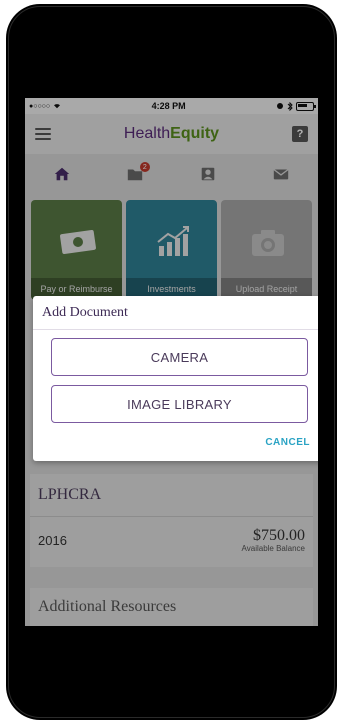 This screenshot has height=723, width=343. Describe the element at coordinates (287, 442) in the screenshot. I see `cancel-button: CANCEL` at that location.